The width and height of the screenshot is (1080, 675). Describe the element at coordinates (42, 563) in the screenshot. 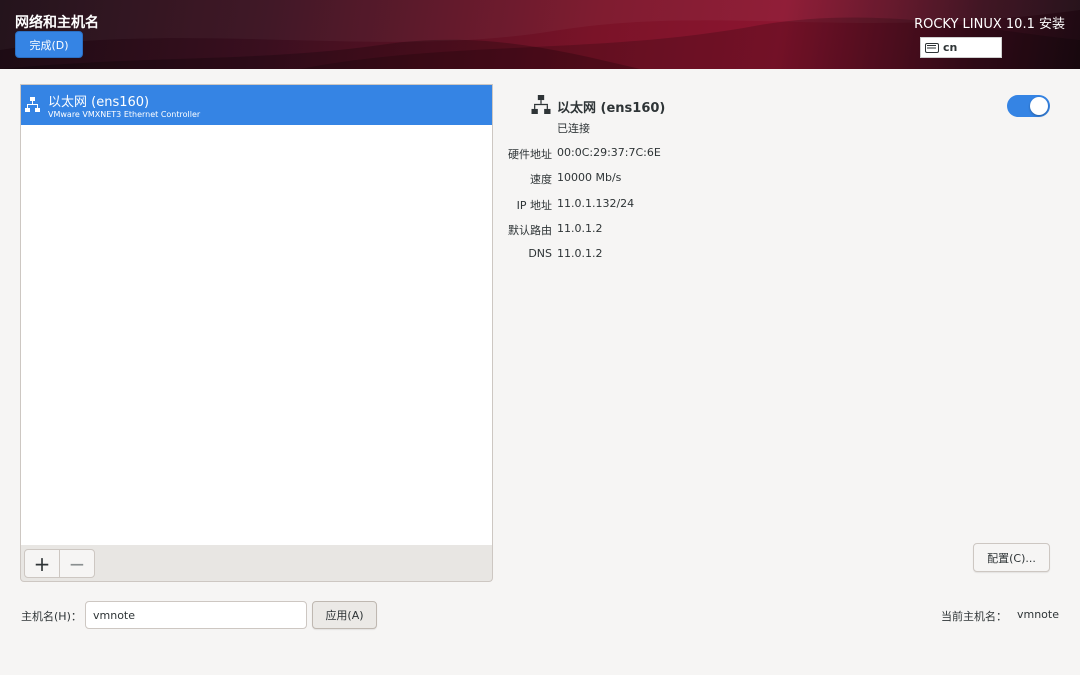

I see `add-device-button: +` at that location.